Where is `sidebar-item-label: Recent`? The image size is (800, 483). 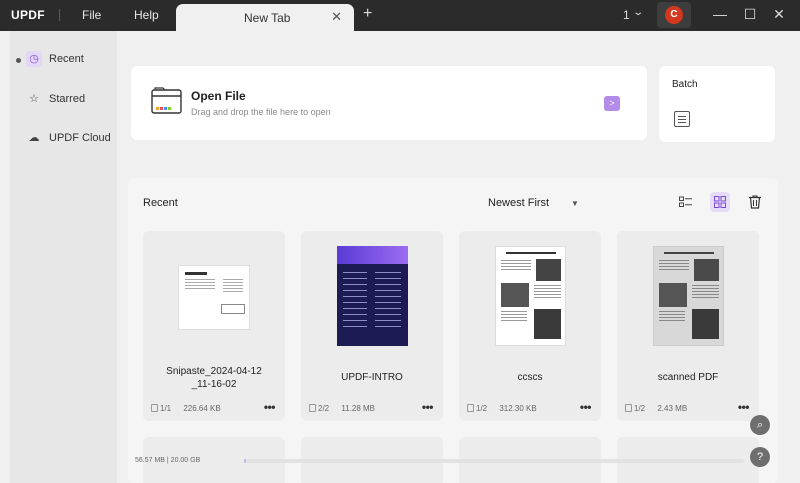 sidebar-item-label: Recent is located at coordinates (66, 59).